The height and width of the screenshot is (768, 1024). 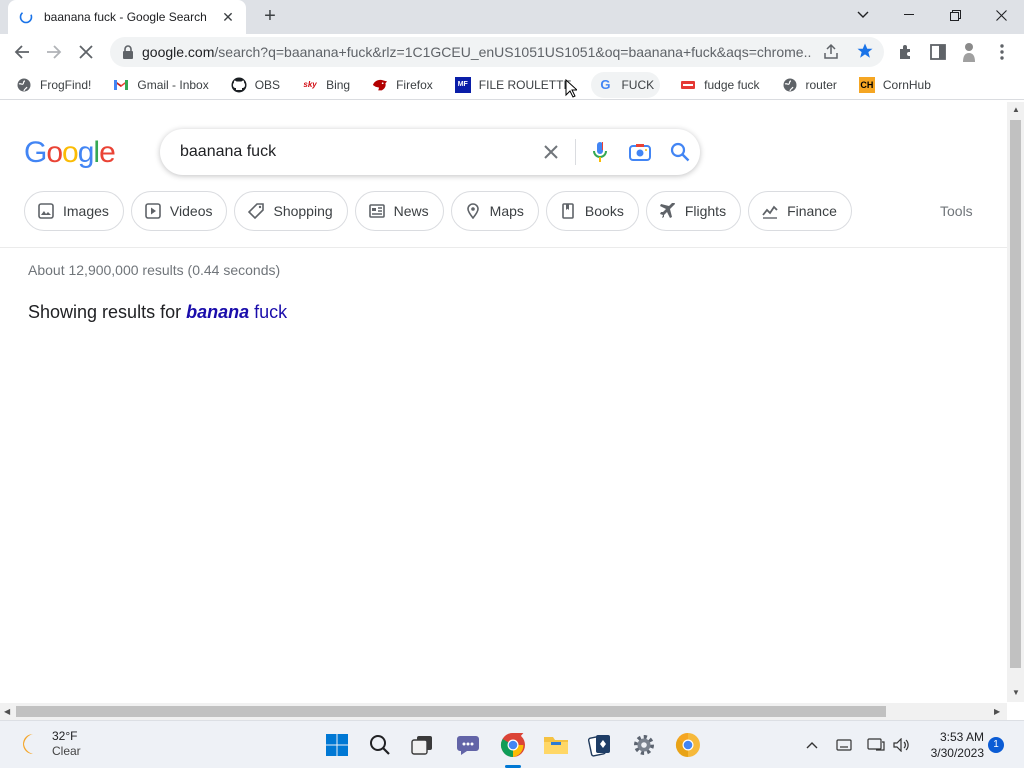 I want to click on tab-strip: baanana fuck - Google Search ✕ +, so click(x=512, y=17).